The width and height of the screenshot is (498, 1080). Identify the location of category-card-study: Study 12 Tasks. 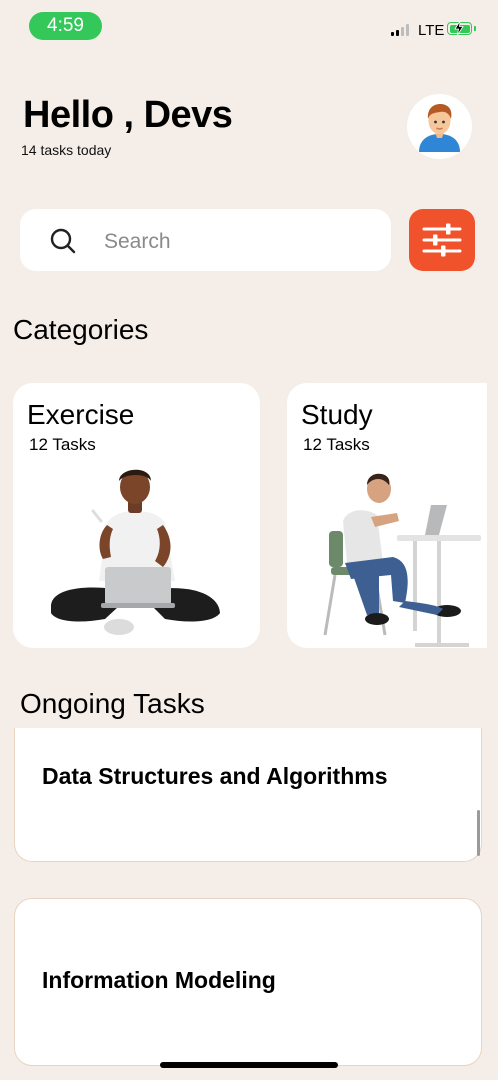
(387, 515).